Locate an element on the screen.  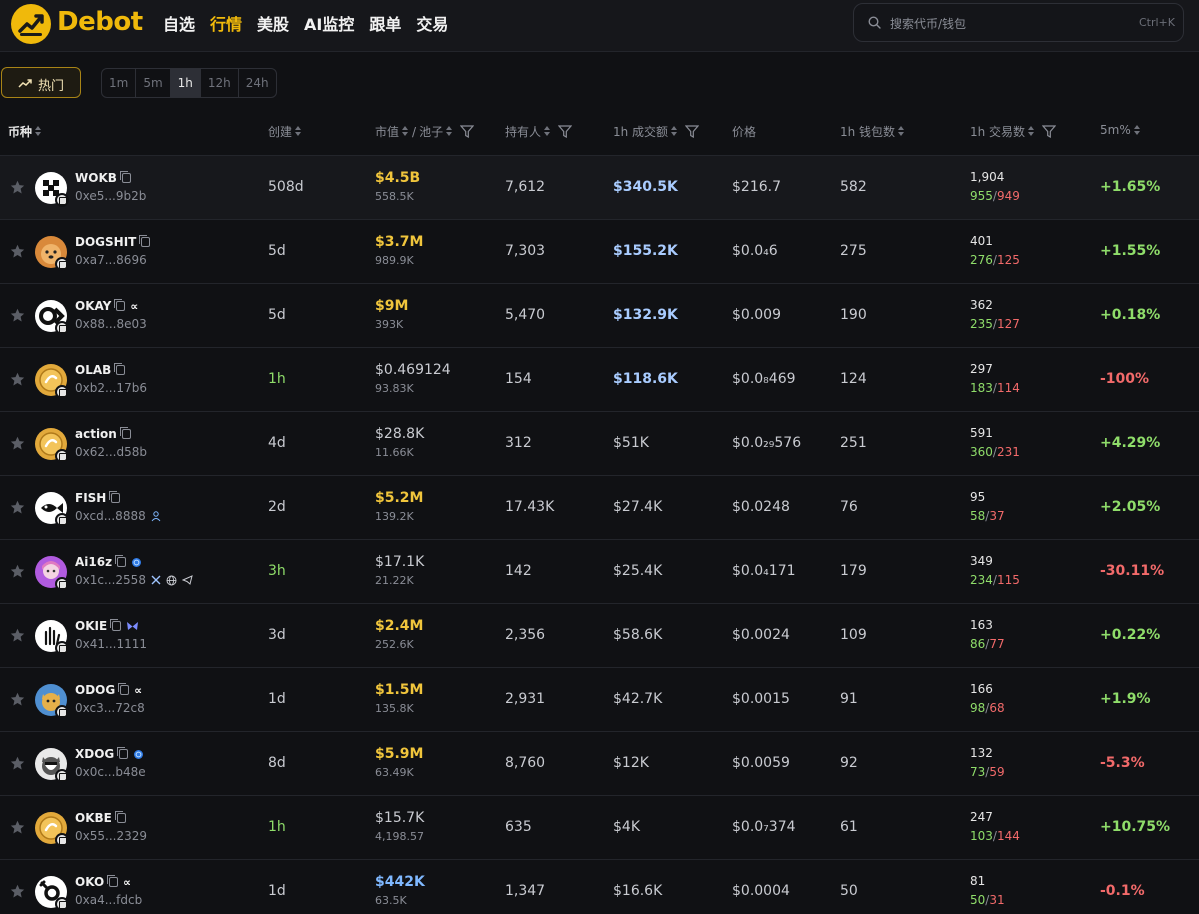
brand-name: Debot is located at coordinates (100, 22).